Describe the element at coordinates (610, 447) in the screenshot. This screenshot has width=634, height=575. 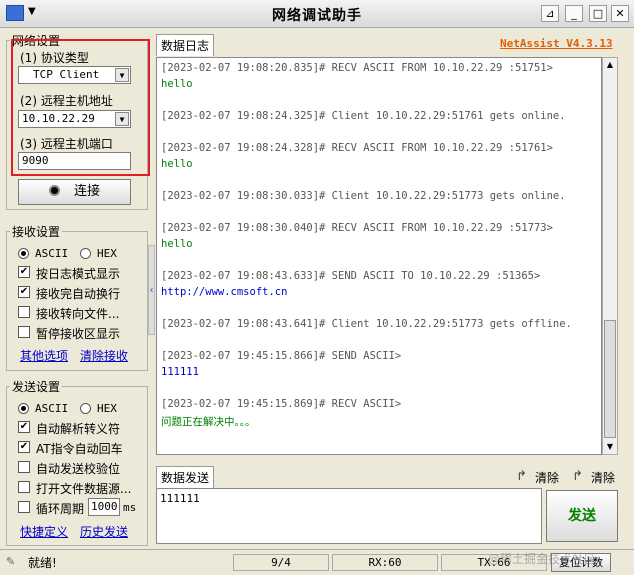
I see `scroll-down-icon: ▼` at that location.